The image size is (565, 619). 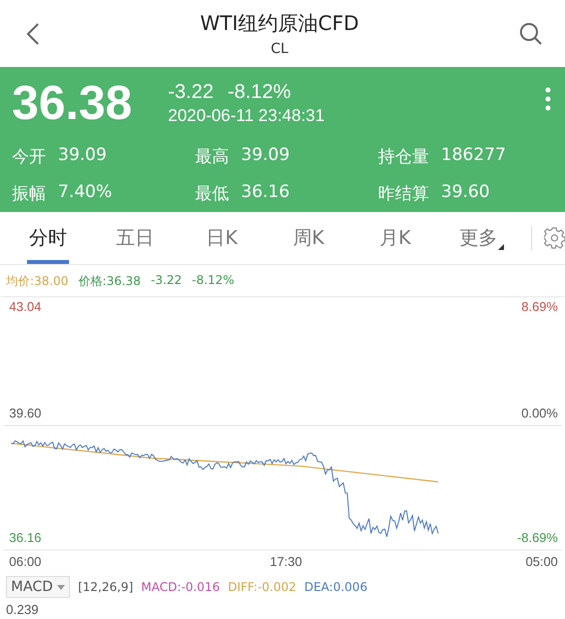 I want to click on axis-label: 43.04, so click(x=25, y=306).